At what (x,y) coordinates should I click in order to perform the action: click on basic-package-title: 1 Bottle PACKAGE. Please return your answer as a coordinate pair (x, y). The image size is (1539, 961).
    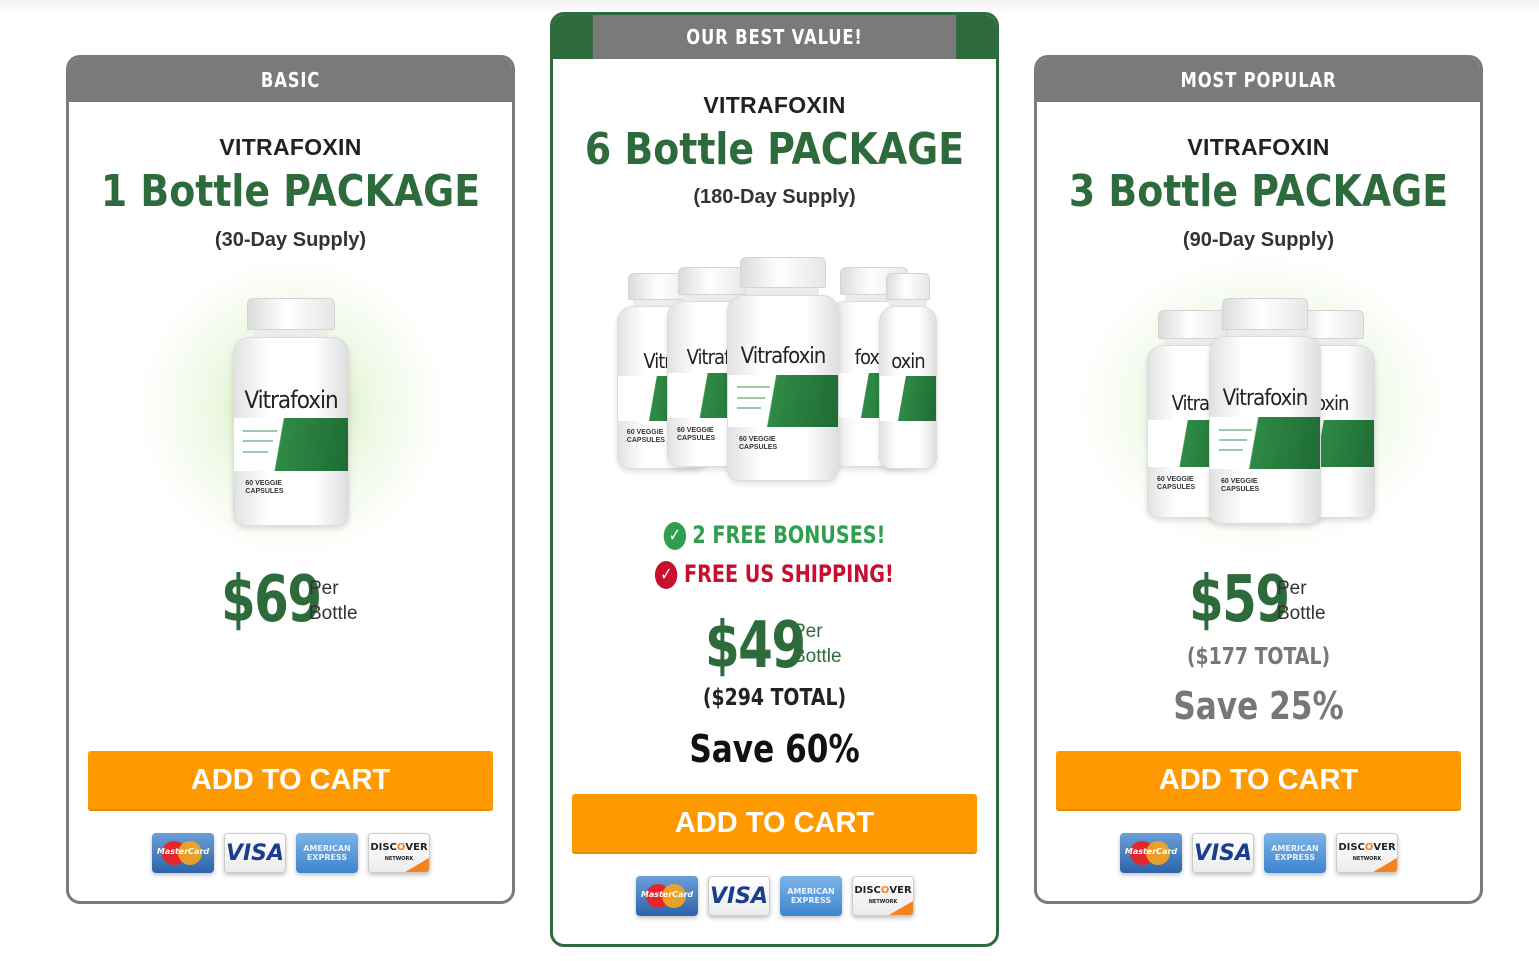
    Looking at the image, I should click on (290, 191).